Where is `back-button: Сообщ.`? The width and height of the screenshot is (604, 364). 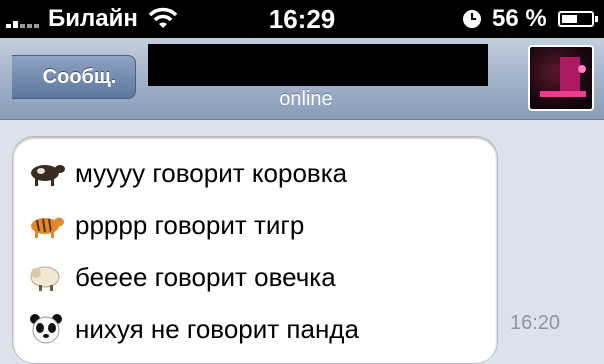
back-button: Сообщ. is located at coordinates (74, 77).